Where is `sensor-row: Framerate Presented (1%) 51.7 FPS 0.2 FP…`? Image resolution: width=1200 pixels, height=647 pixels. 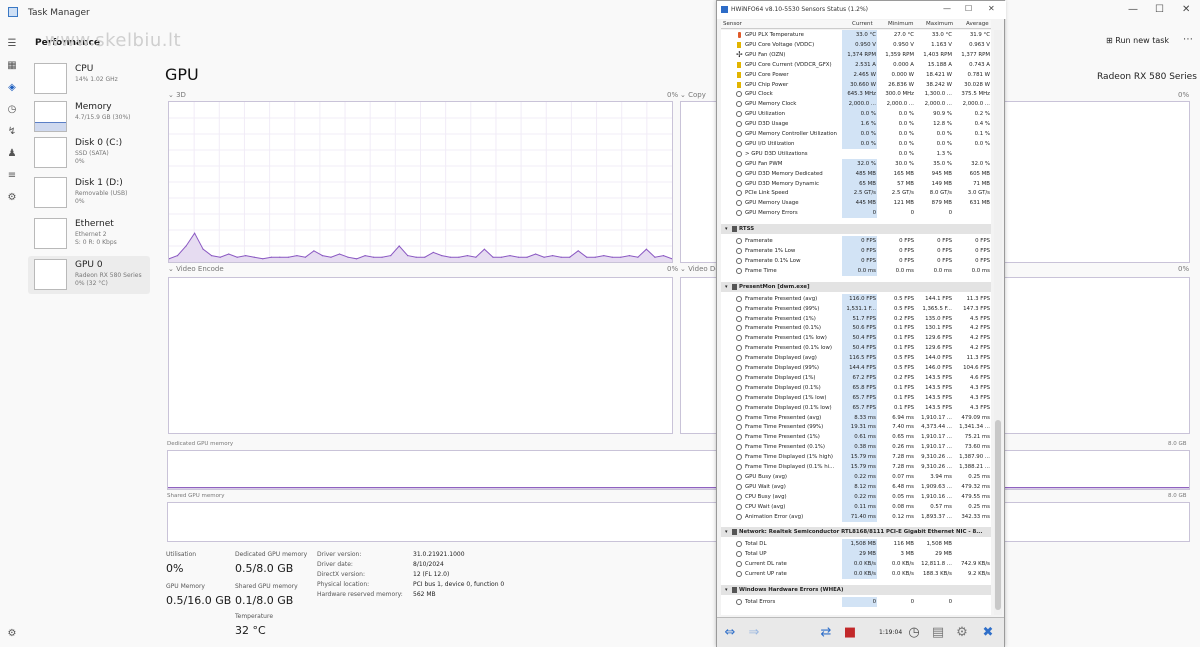 sensor-row: Framerate Presented (1%) 51.7 FPS 0.2 FP… is located at coordinates (856, 318).